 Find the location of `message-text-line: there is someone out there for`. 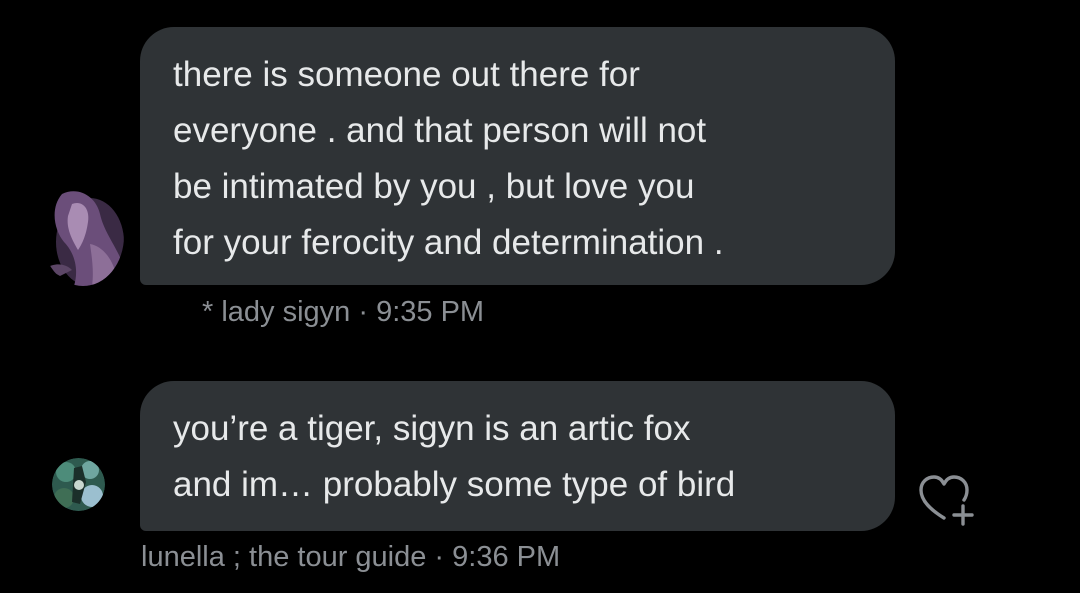

message-text-line: there is someone out there for is located at coordinates (406, 74).